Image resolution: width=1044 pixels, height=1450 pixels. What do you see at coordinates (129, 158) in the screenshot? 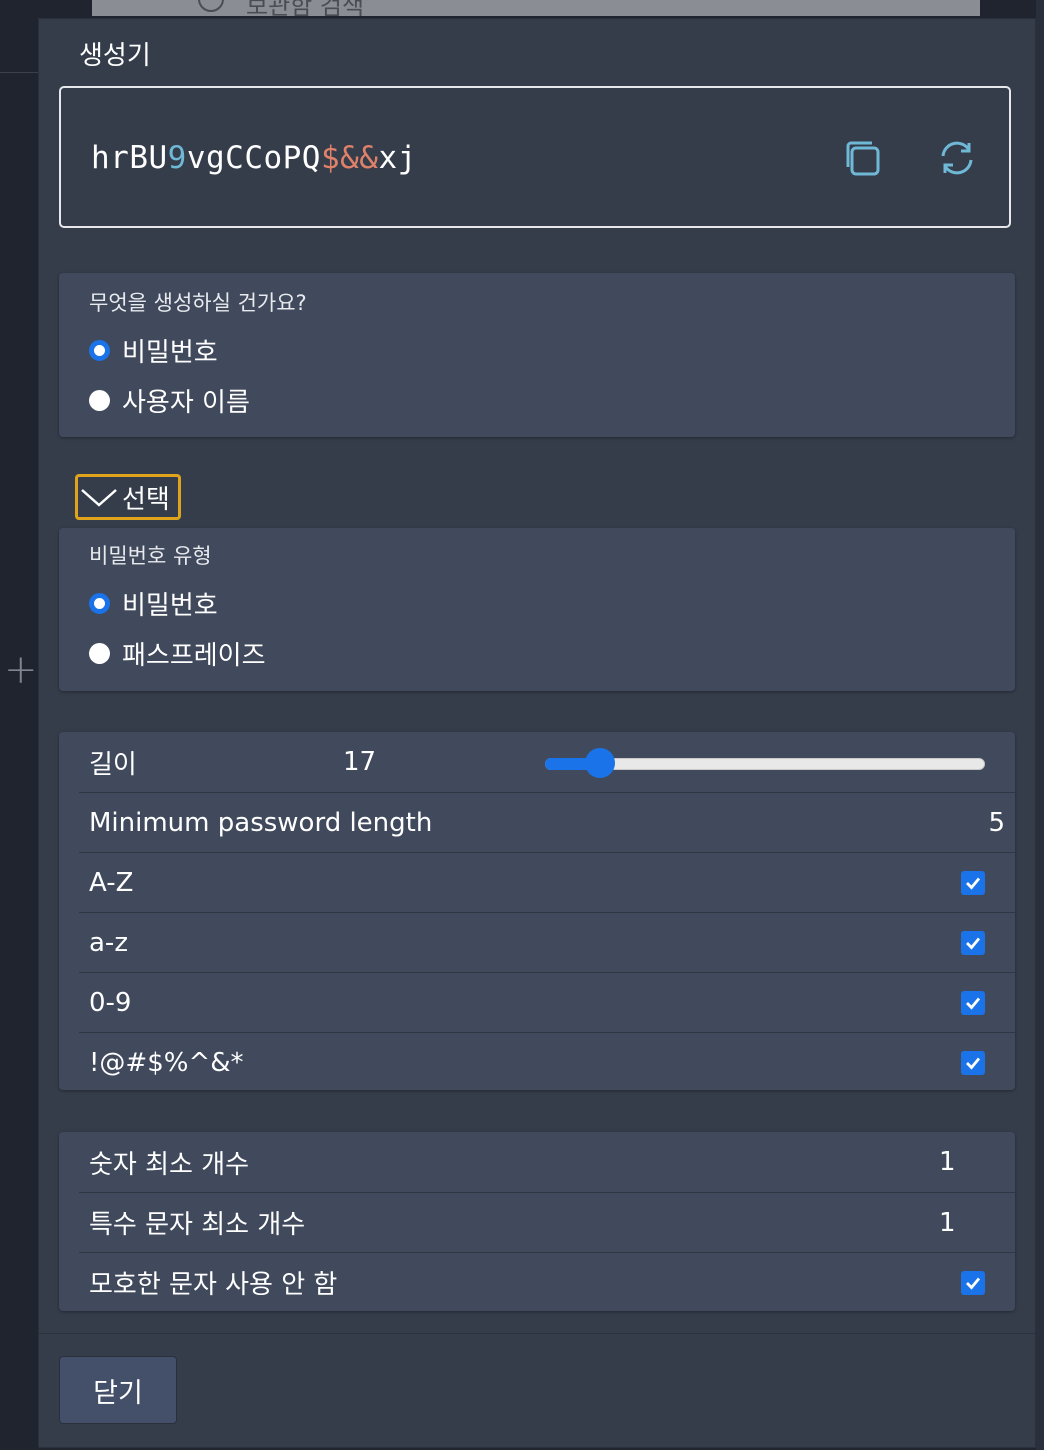
I see `password-segment: hrBU` at bounding box center [129, 158].